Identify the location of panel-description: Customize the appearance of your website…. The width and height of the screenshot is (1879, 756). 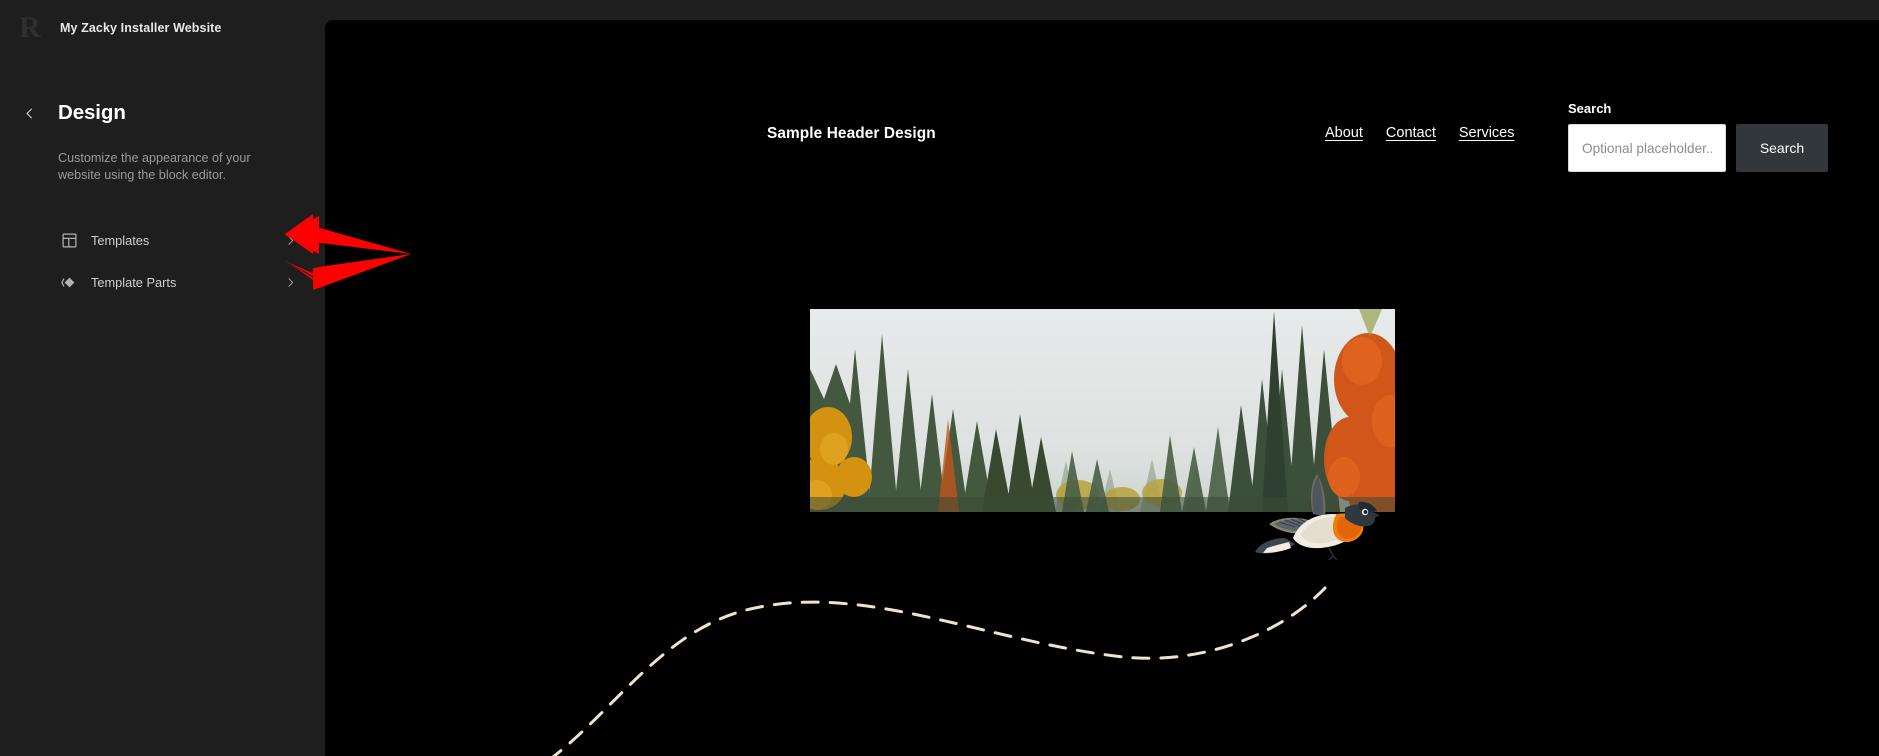
(154, 166).